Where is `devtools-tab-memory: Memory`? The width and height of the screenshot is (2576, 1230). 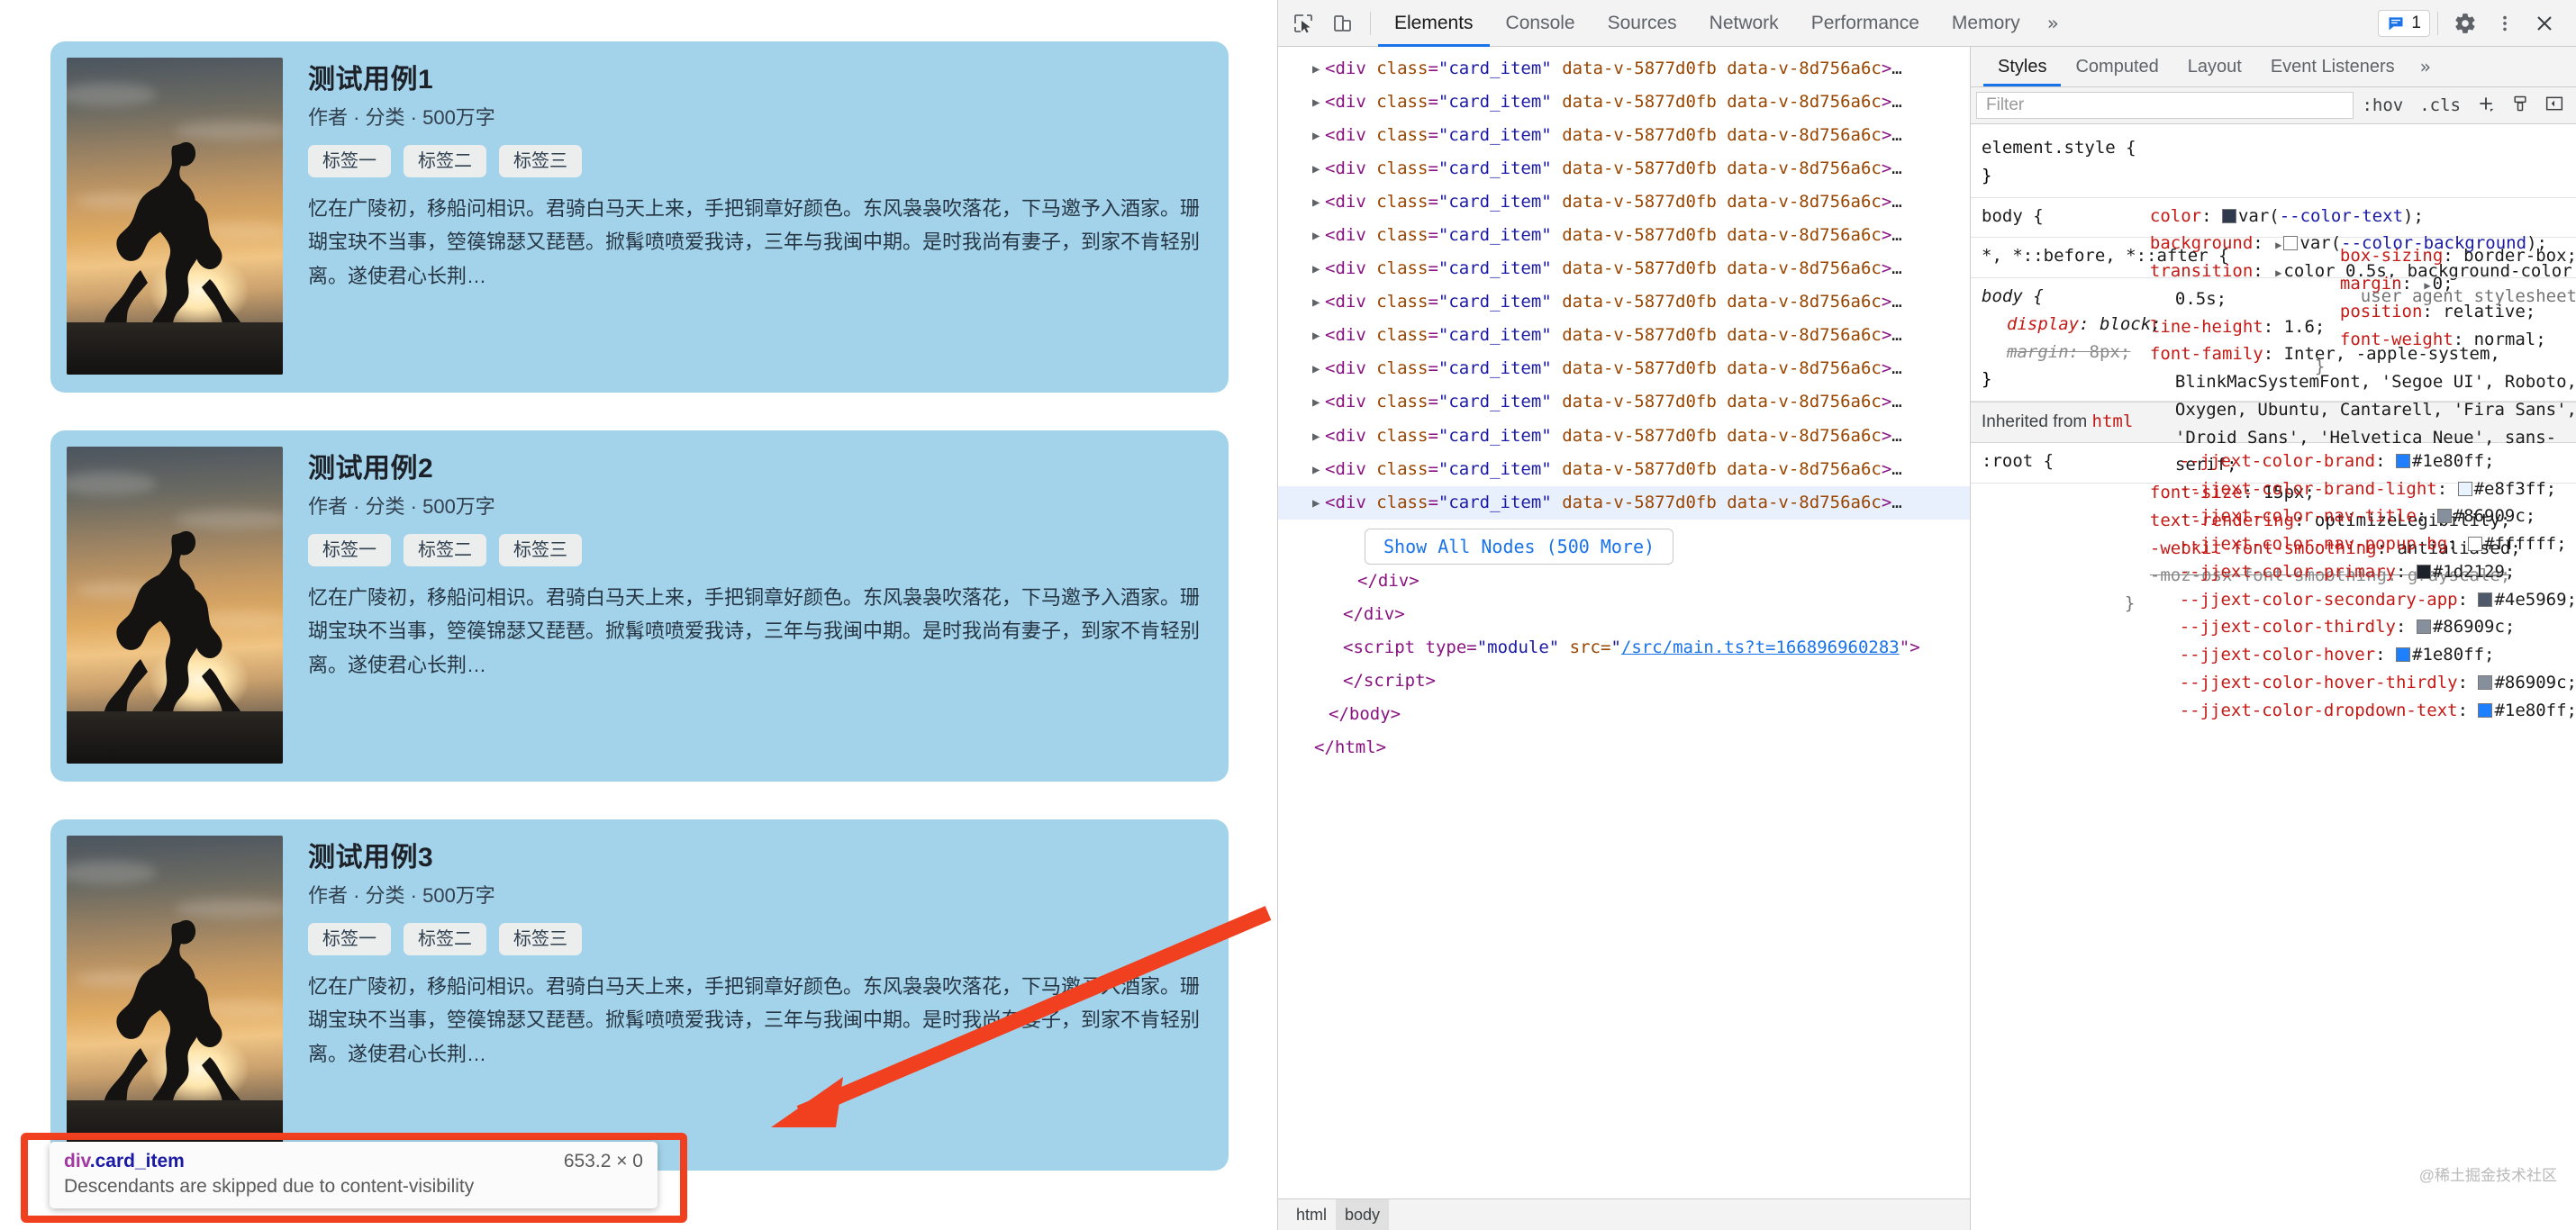 devtools-tab-memory: Memory is located at coordinates (1986, 23).